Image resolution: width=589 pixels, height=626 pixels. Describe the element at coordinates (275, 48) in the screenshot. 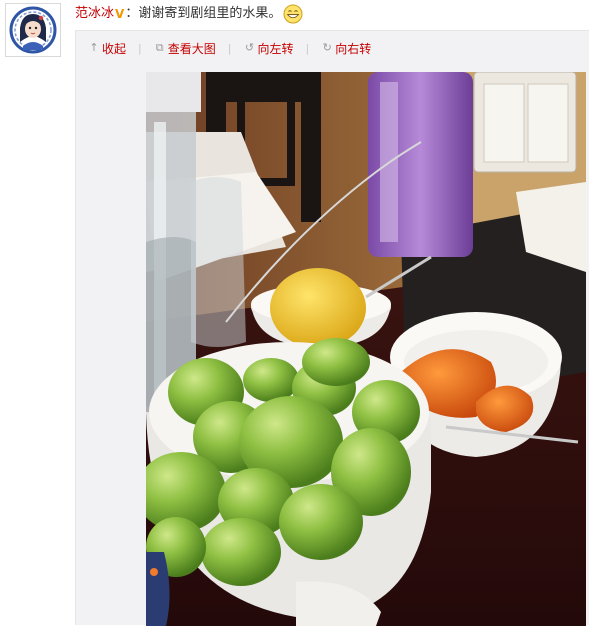

I see `rotate-left-label: 向左转` at that location.